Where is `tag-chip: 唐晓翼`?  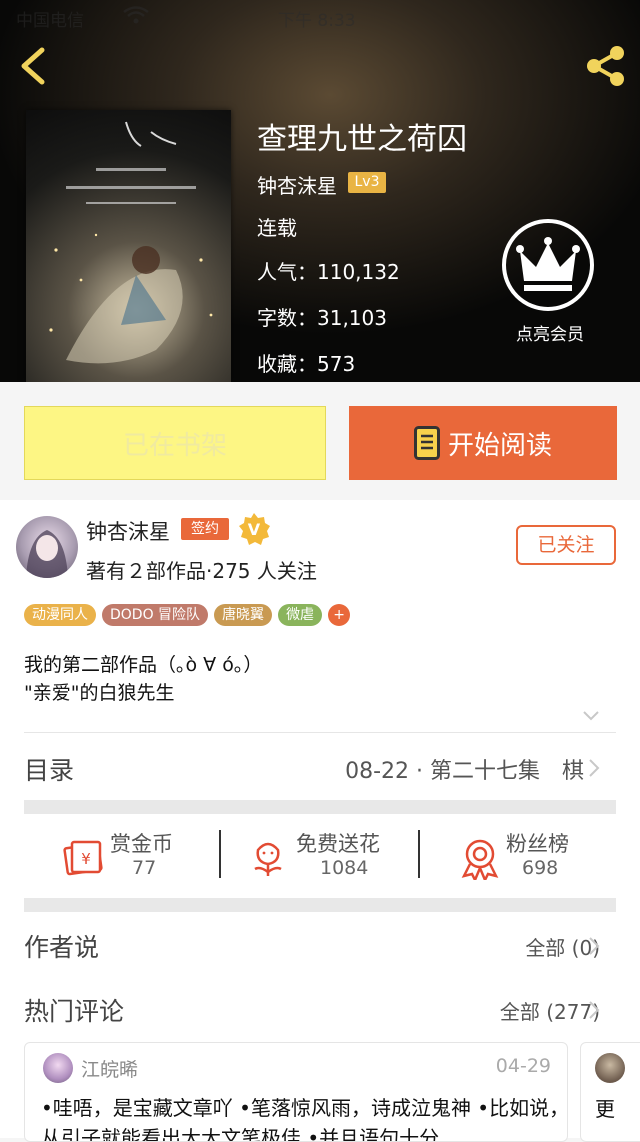 tag-chip: 唐晓翼 is located at coordinates (243, 615).